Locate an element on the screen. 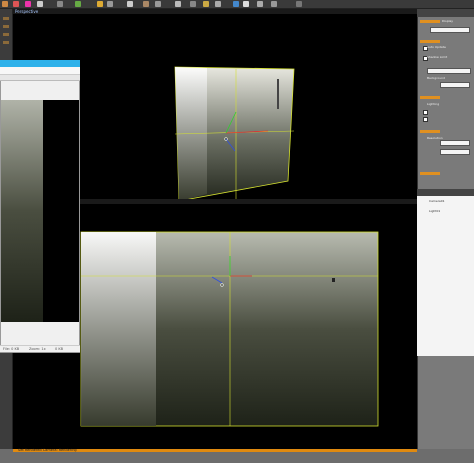 This screenshot has height=463, width=474. label-background: Background is located at coordinates (436, 78).